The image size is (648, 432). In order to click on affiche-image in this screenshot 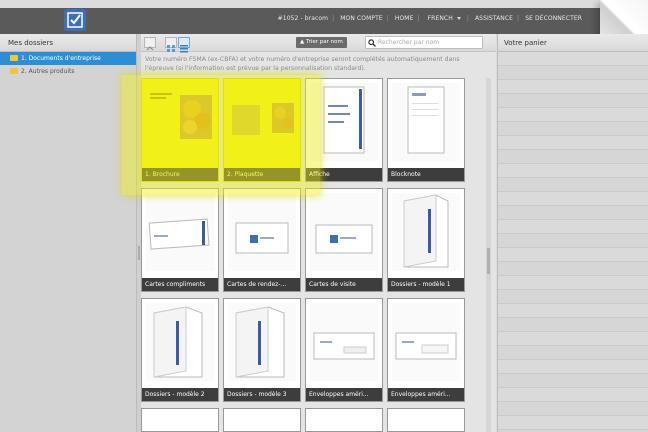, I will do `click(344, 120)`.